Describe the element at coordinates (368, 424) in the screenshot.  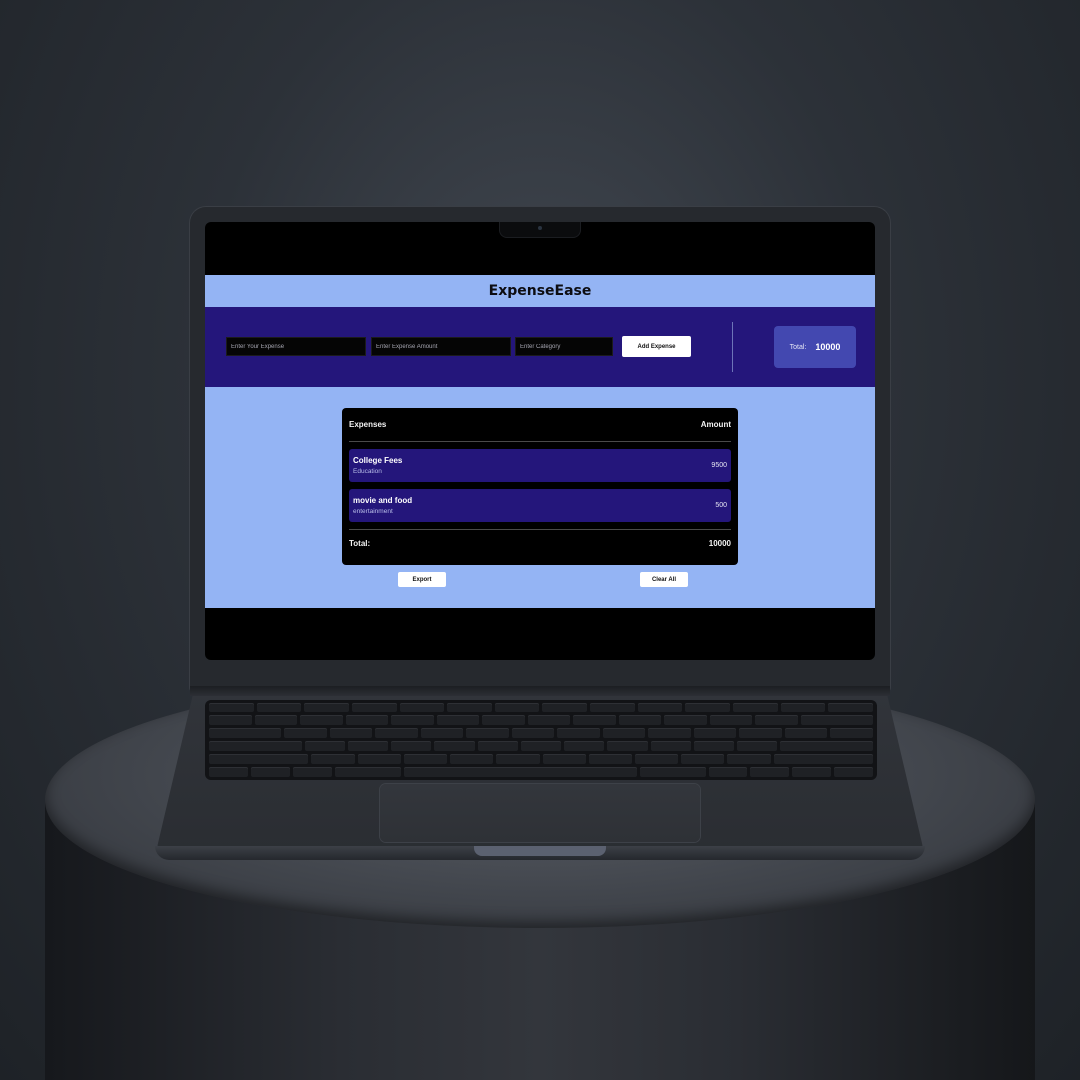
I see `header-expenses: Expenses` at that location.